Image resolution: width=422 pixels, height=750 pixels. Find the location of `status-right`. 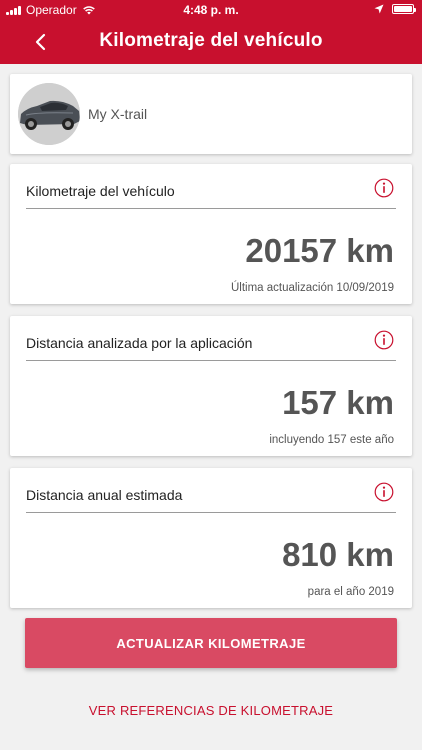

status-right is located at coordinates (395, 9).